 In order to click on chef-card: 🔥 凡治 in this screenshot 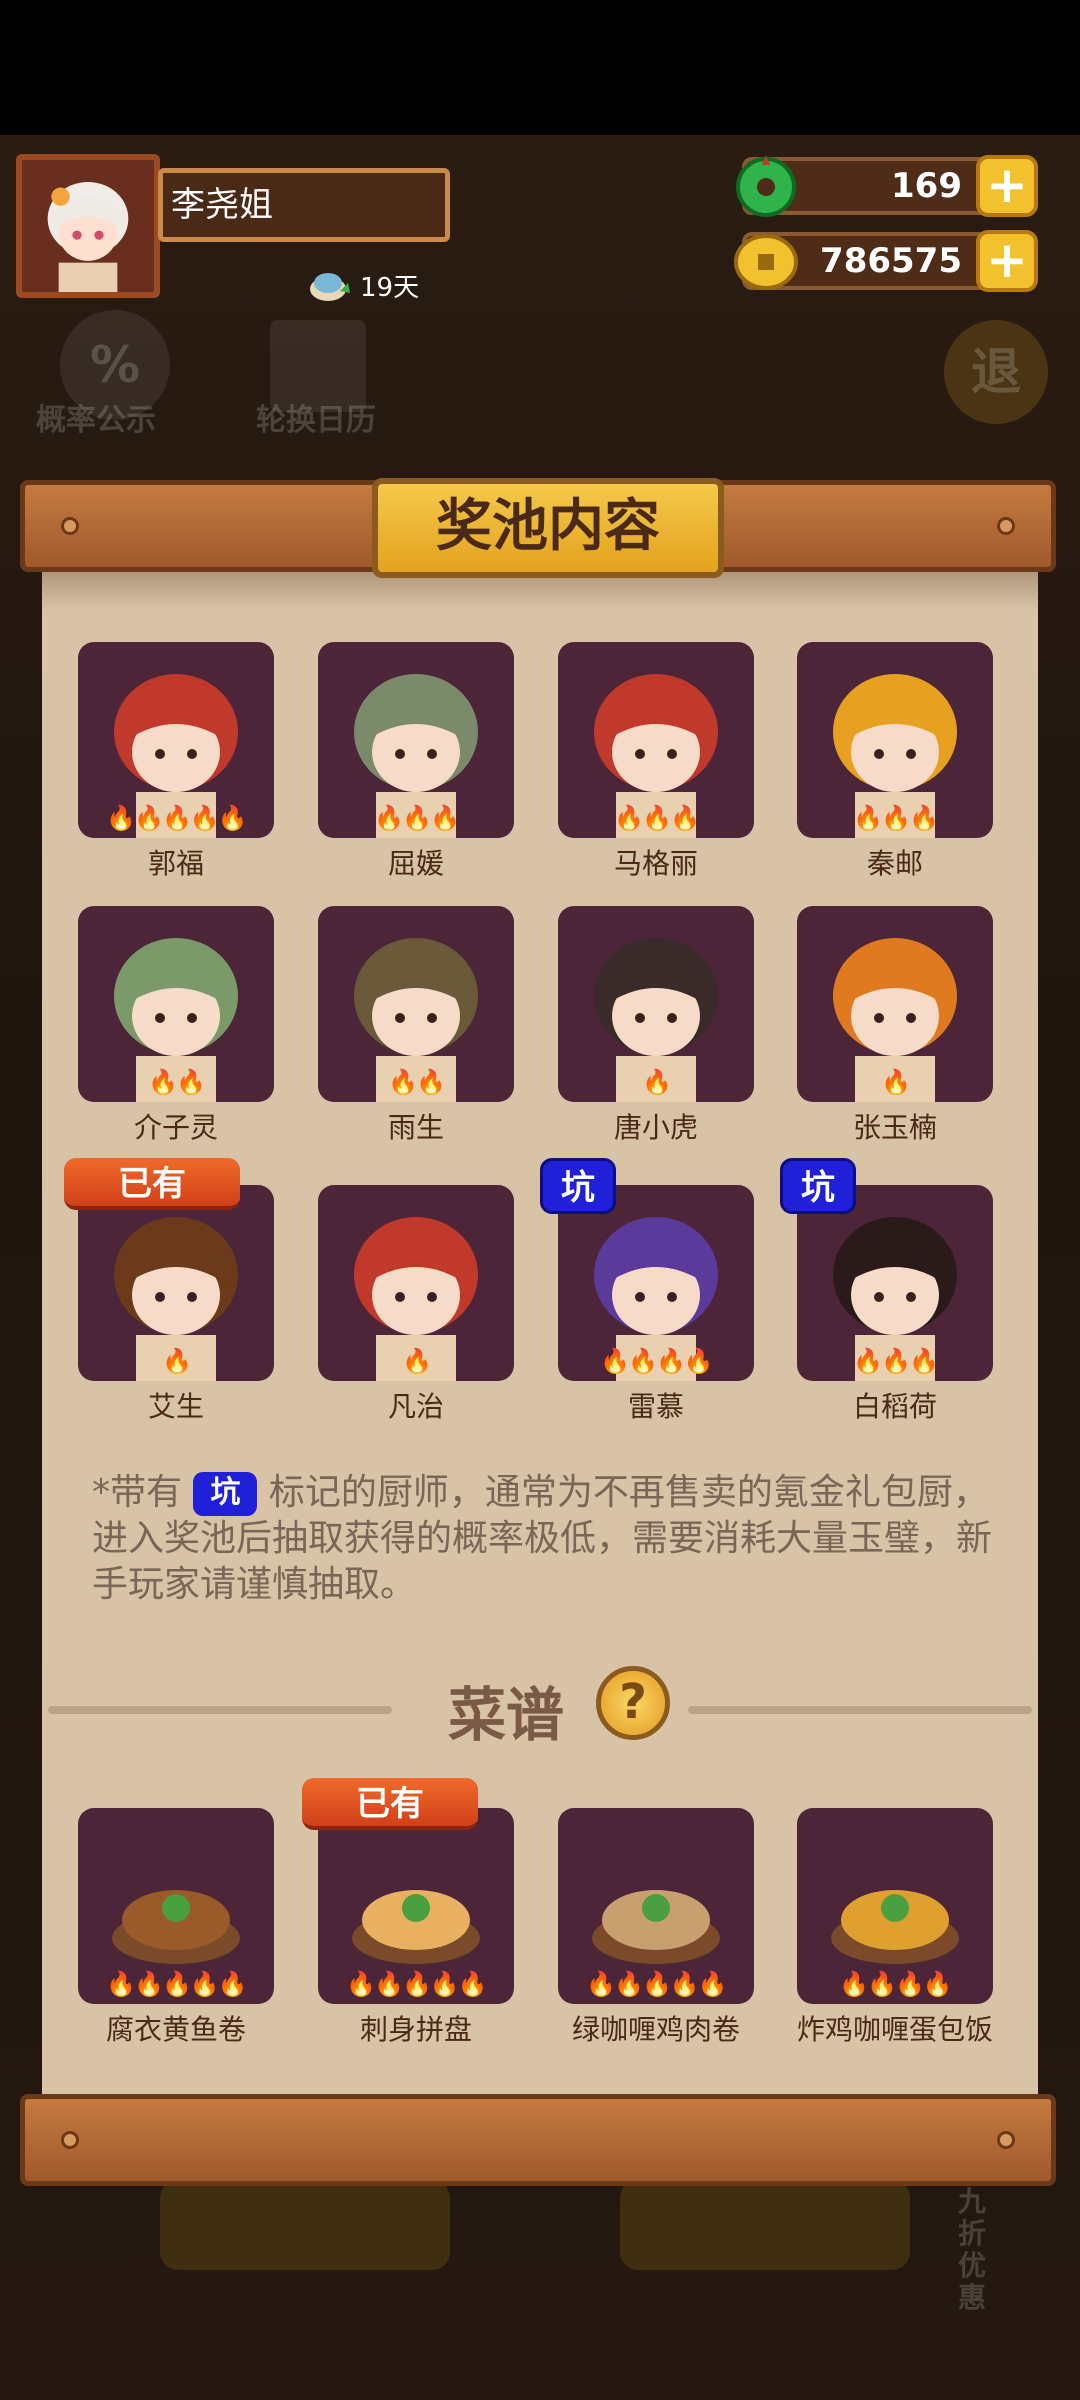, I will do `click(416, 1305)`.